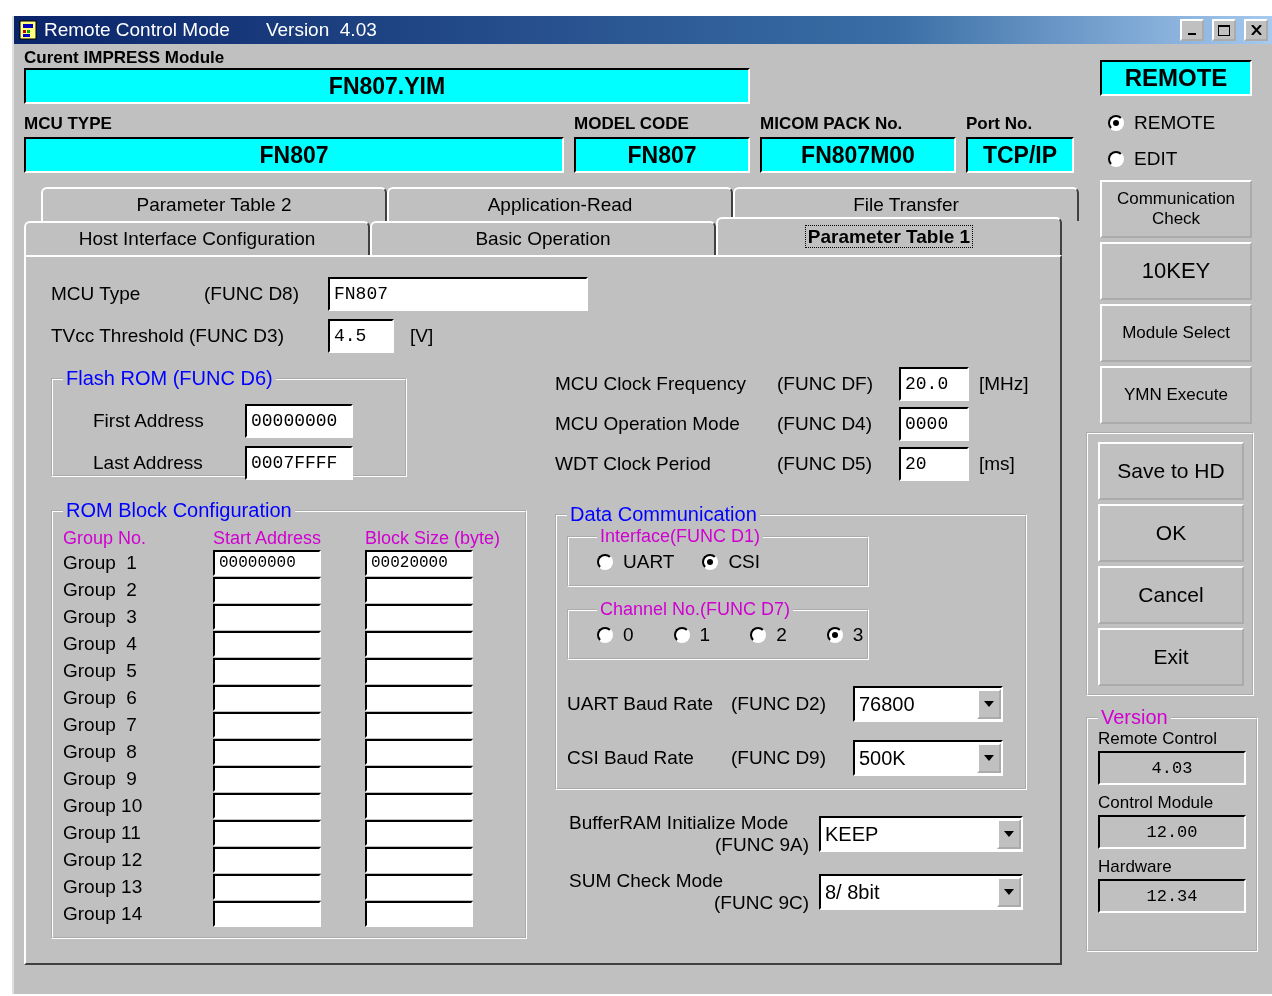 The image size is (1272, 996). What do you see at coordinates (100, 617) in the screenshot?
I see `group-label: Group 3` at bounding box center [100, 617].